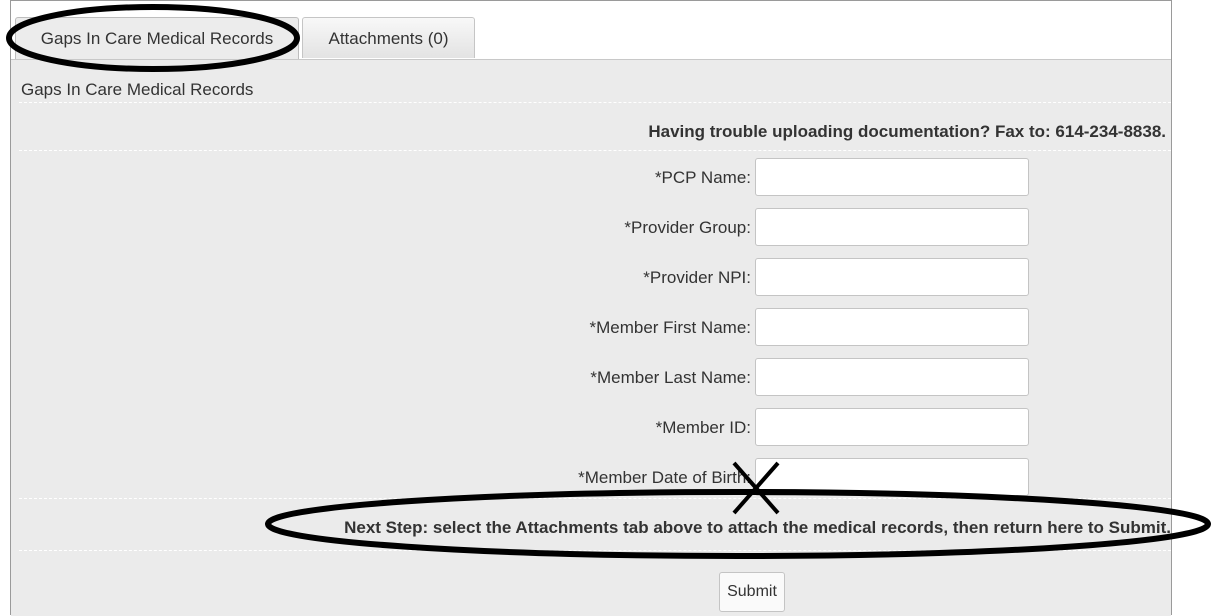 This screenshot has height=616, width=1216. I want to click on member-id-label: *Member ID:, so click(703, 427).